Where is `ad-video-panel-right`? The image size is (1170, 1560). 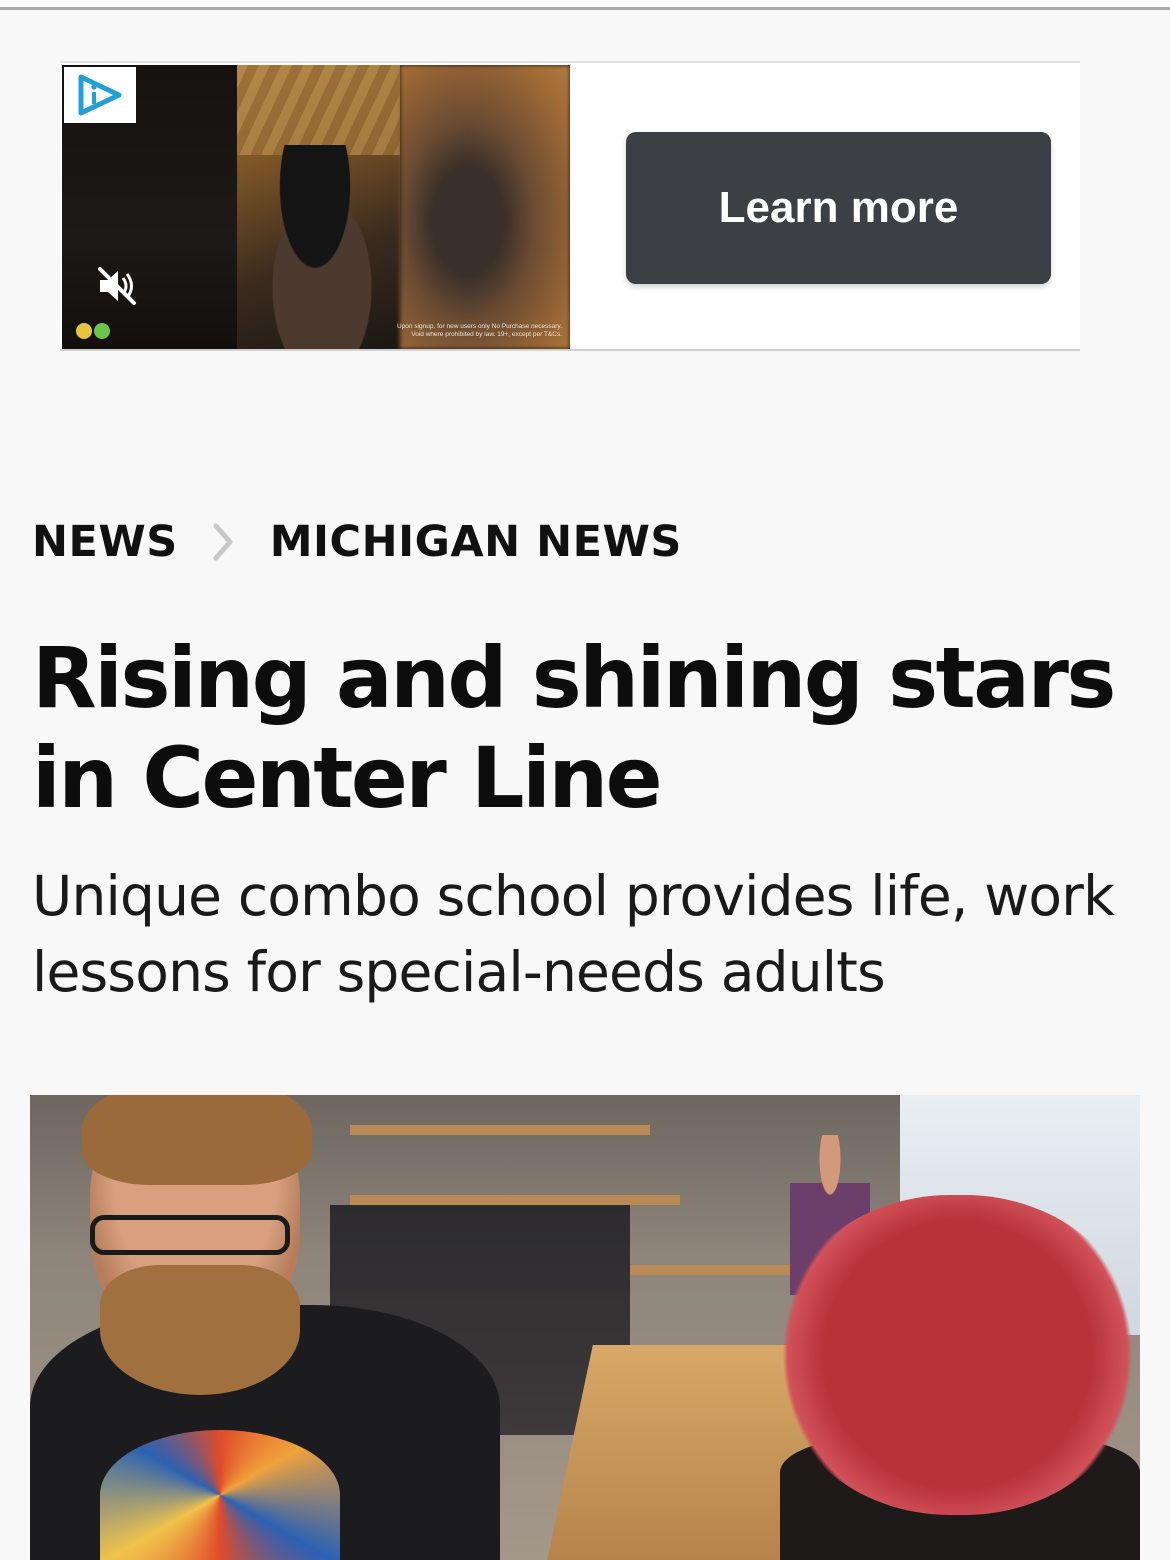 ad-video-panel-right is located at coordinates (485, 207).